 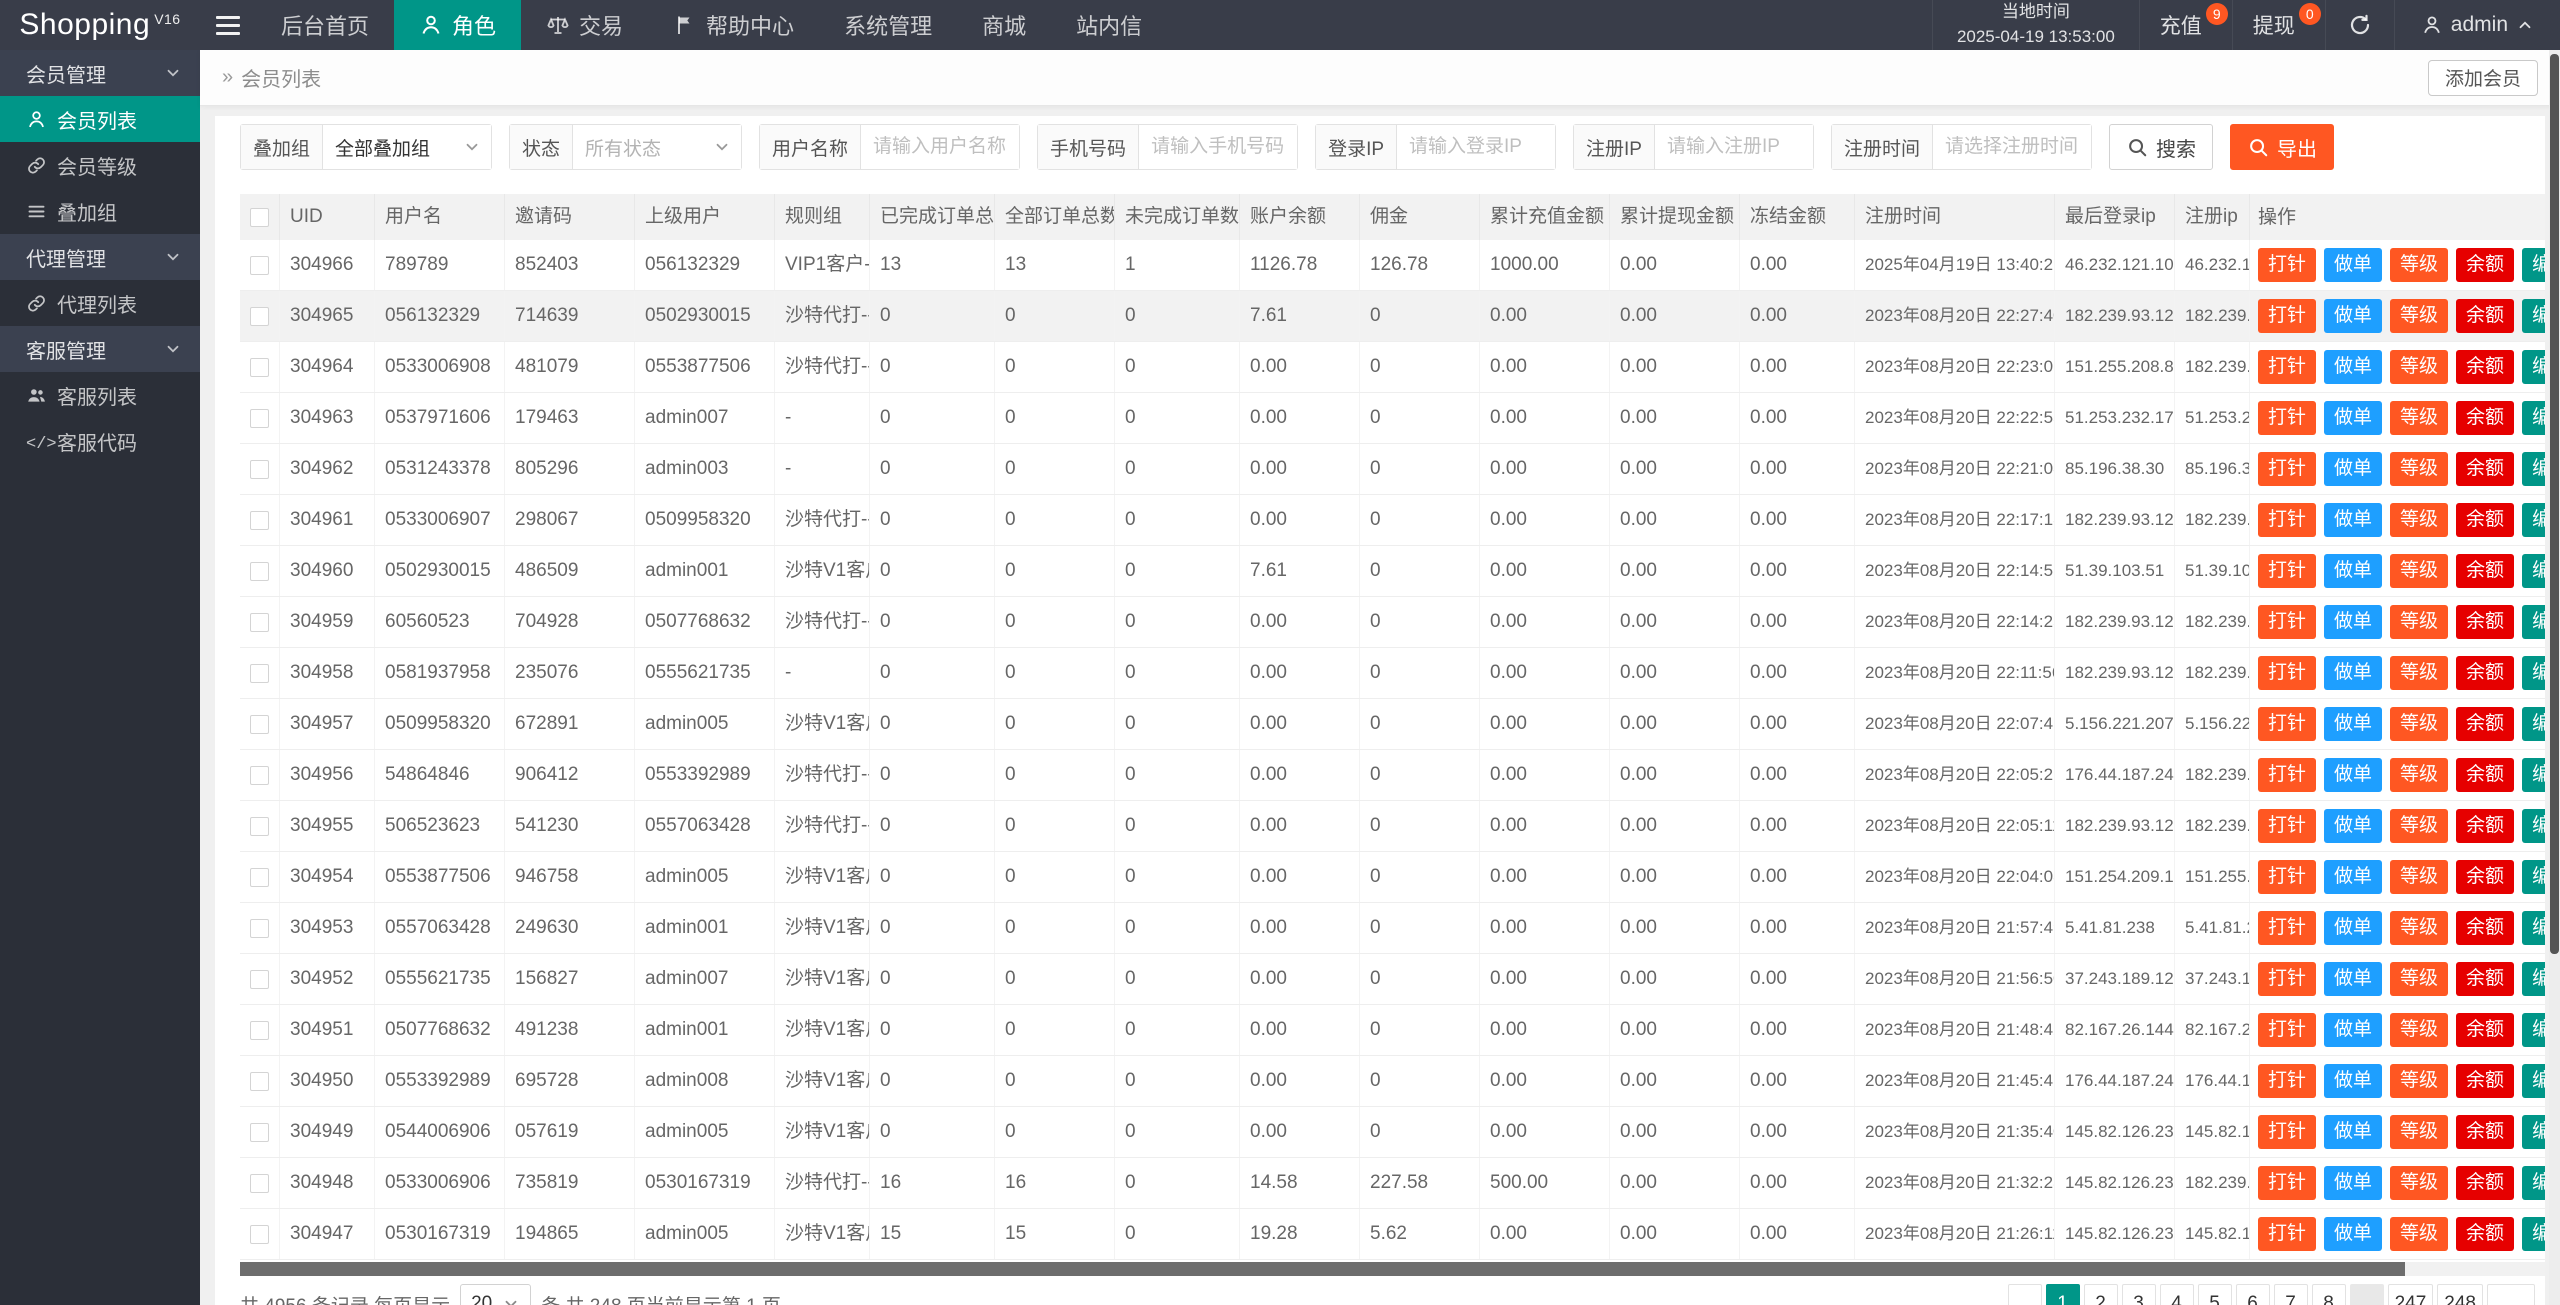 I want to click on add-member-button: 添加会员, so click(x=2482, y=77).